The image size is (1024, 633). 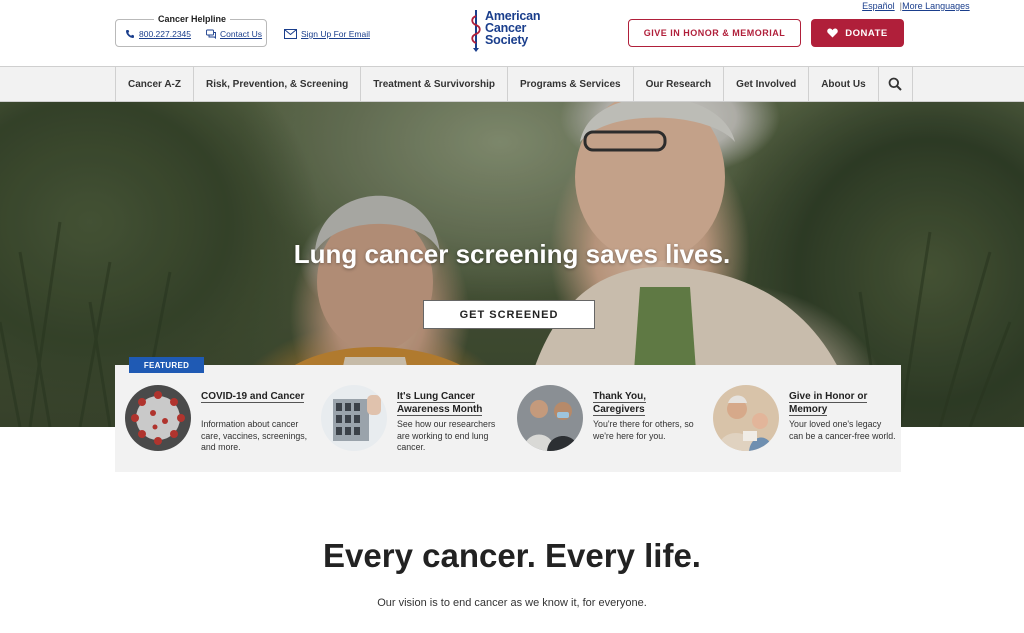 I want to click on acs-logo: American Cancer Society, so click(x=505, y=31).